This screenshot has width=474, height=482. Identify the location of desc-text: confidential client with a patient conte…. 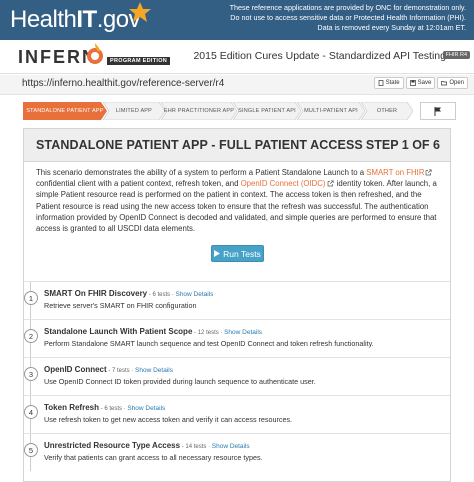
(138, 184).